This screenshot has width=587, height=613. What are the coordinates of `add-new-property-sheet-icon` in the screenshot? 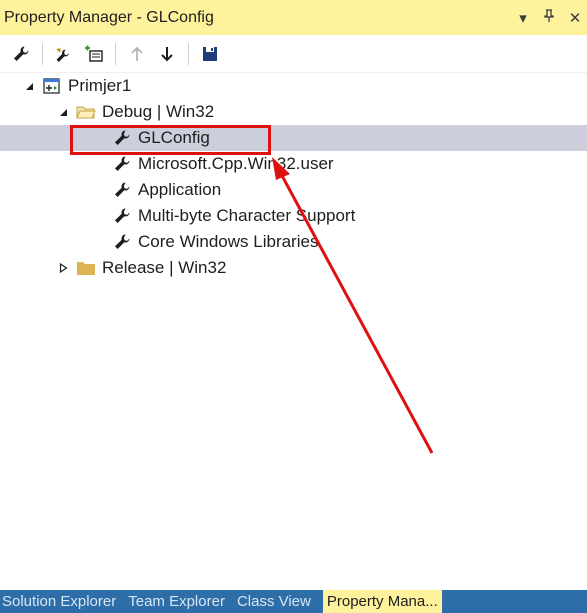 It's located at (62, 54).